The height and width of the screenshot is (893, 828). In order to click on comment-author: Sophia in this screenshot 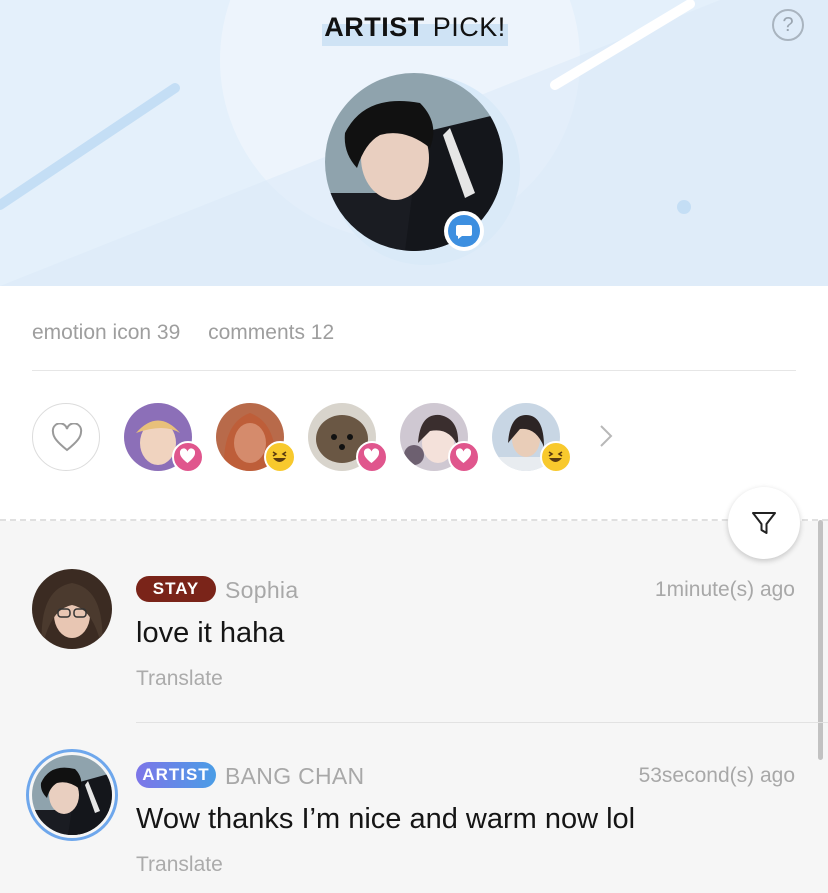, I will do `click(261, 590)`.